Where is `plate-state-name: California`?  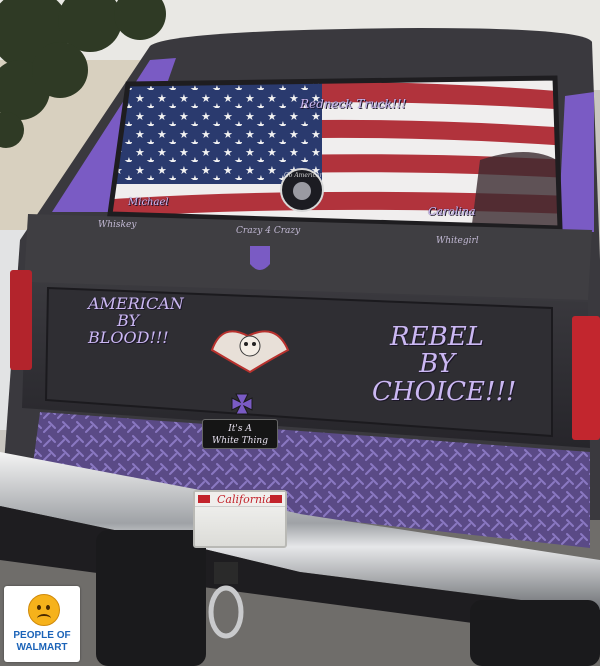
plate-state-name: California is located at coordinates (245, 499).